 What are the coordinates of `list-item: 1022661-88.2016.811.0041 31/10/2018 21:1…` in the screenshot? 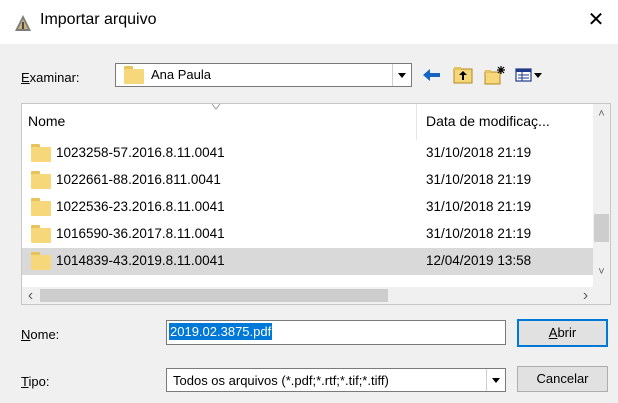 It's located at (308, 180).